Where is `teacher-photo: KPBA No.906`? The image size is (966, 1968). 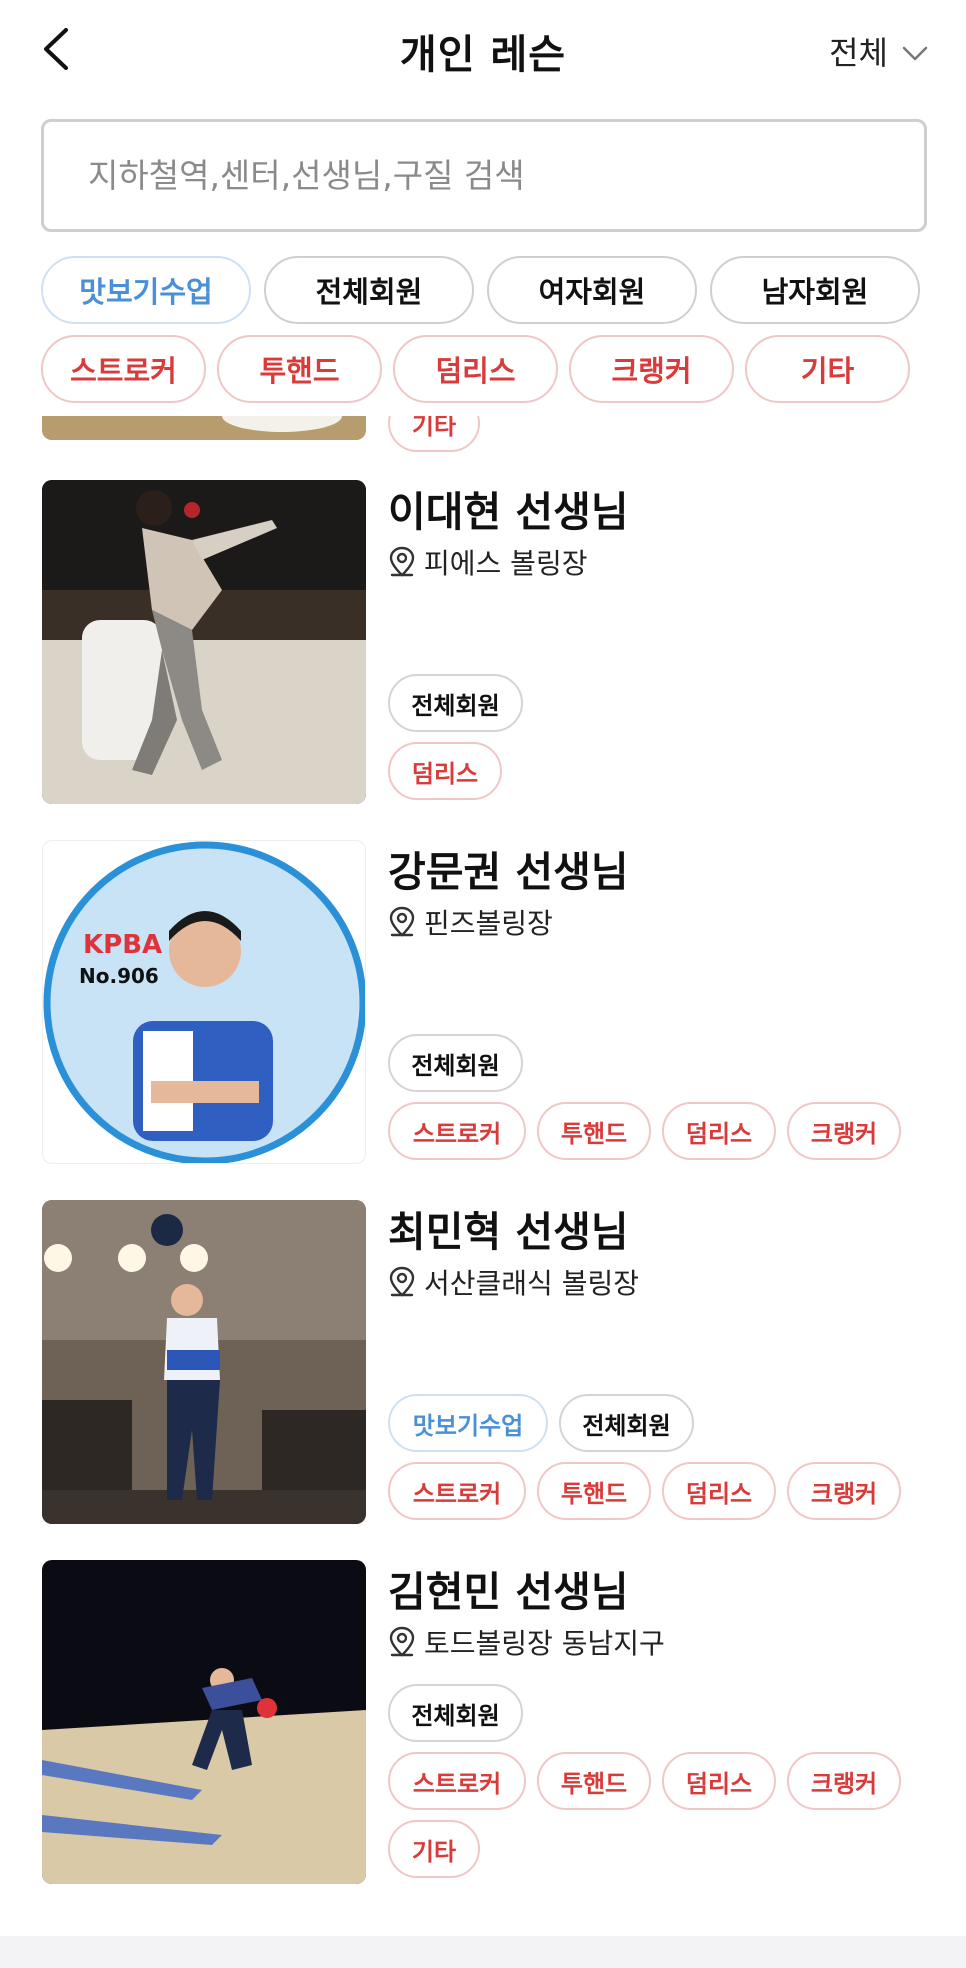
teacher-photo: KPBA No.906 is located at coordinates (204, 1002).